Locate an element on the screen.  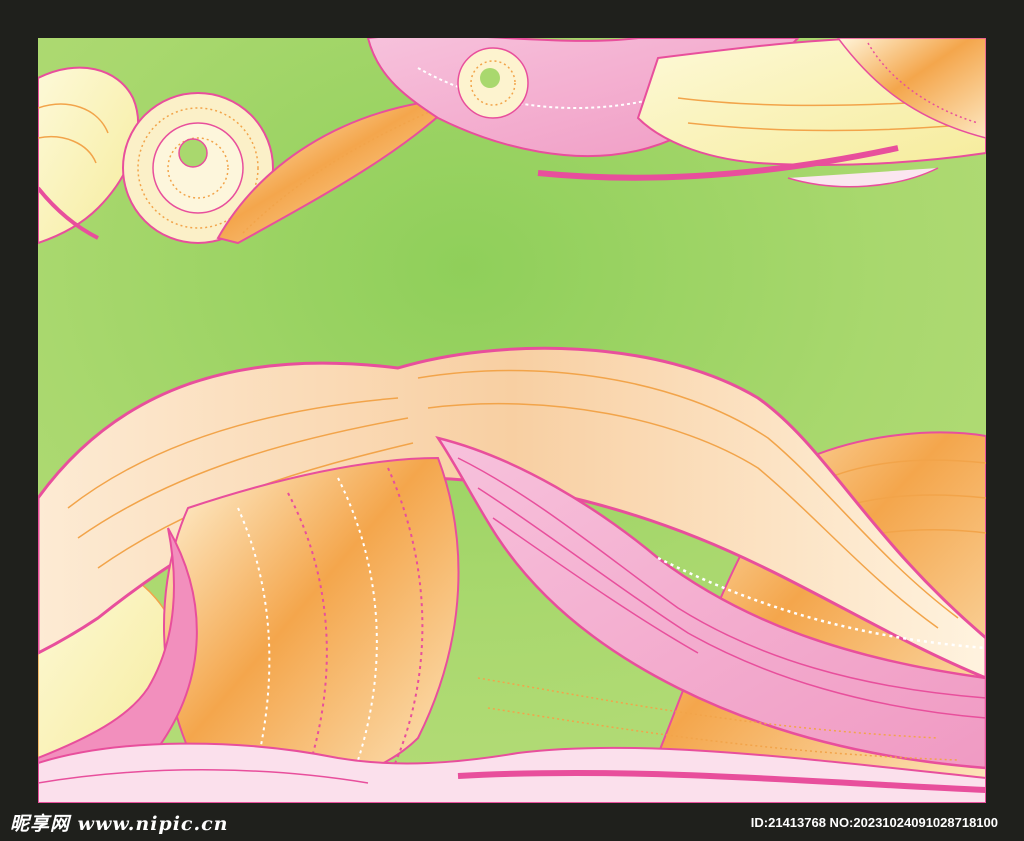
brand-watermark: 昵享网 www.nipic.cn is located at coordinates (119, 823).